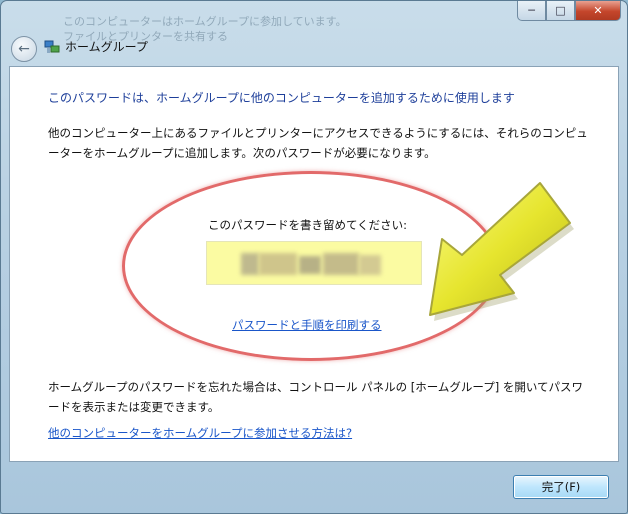 The height and width of the screenshot is (514, 628). I want to click on caption-buttons: ─ □ ✕, so click(569, 11).